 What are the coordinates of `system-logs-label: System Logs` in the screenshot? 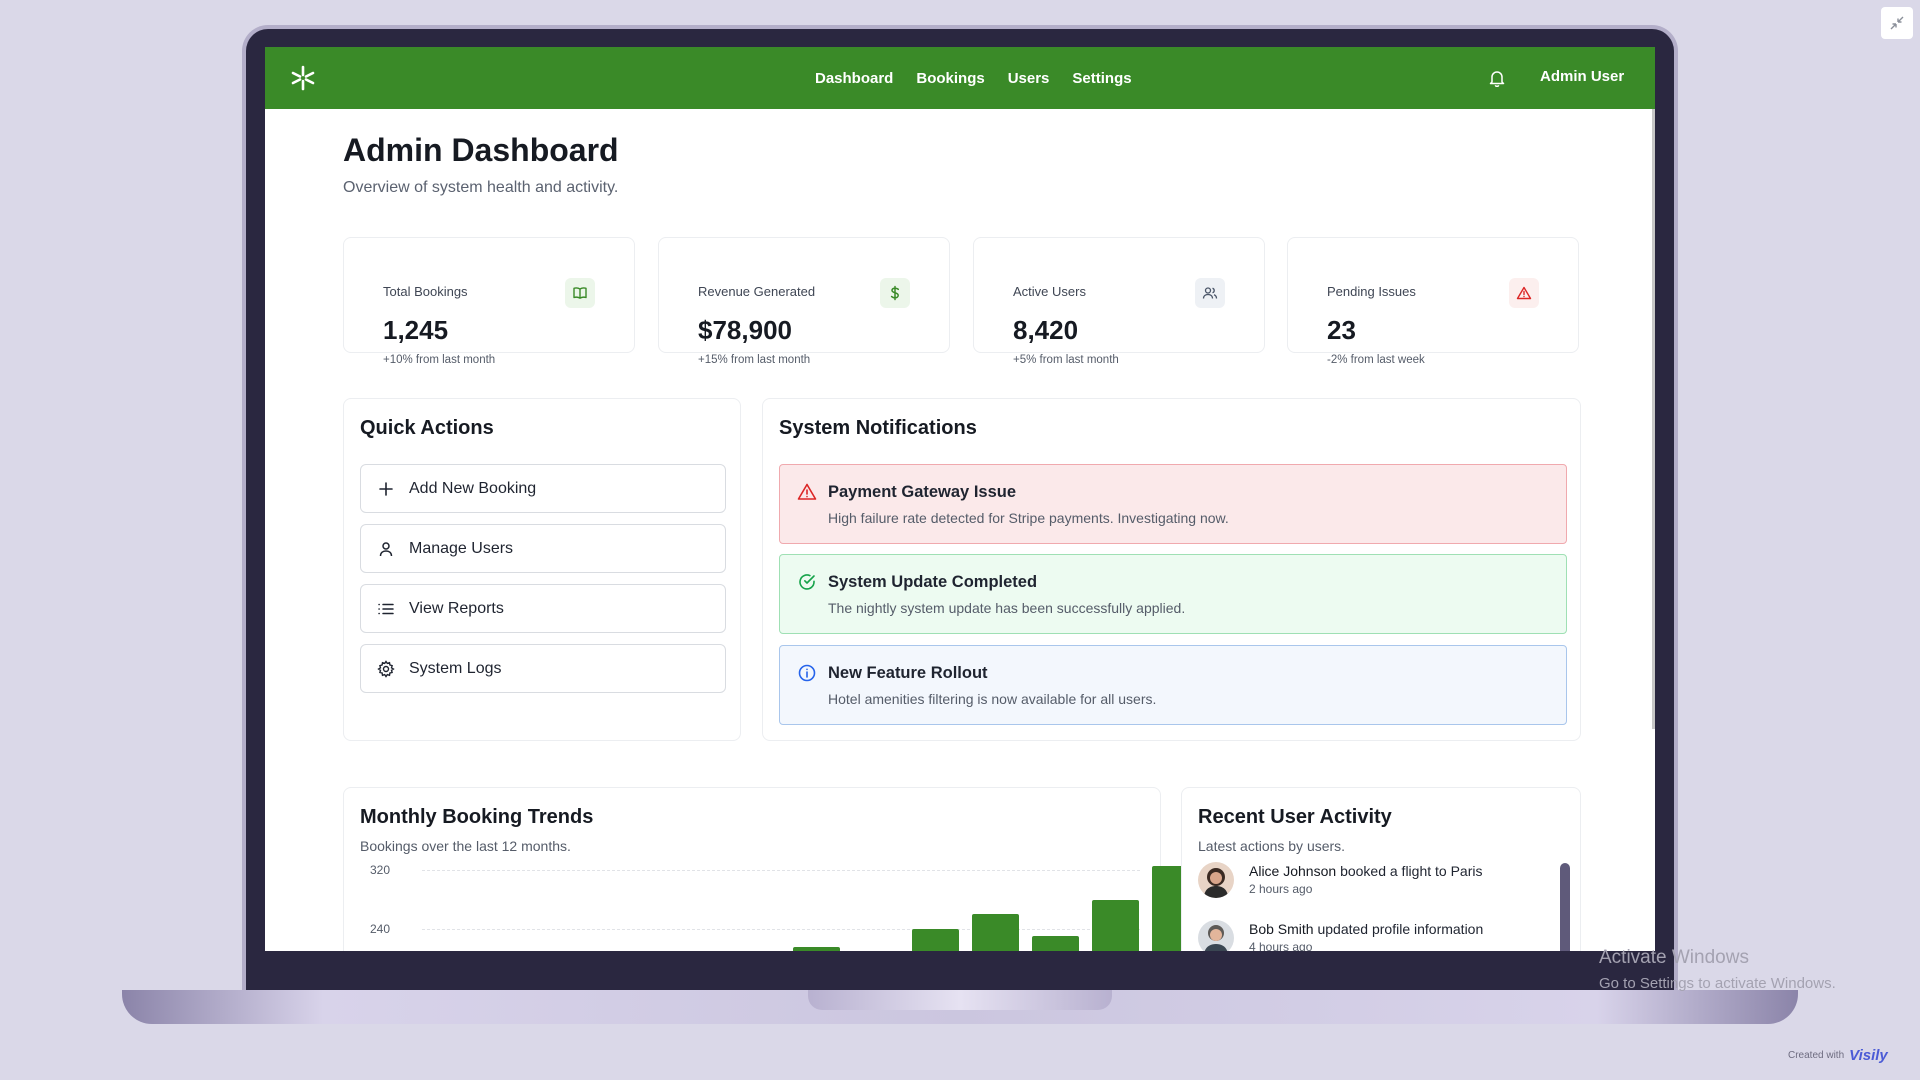 It's located at (455, 668).